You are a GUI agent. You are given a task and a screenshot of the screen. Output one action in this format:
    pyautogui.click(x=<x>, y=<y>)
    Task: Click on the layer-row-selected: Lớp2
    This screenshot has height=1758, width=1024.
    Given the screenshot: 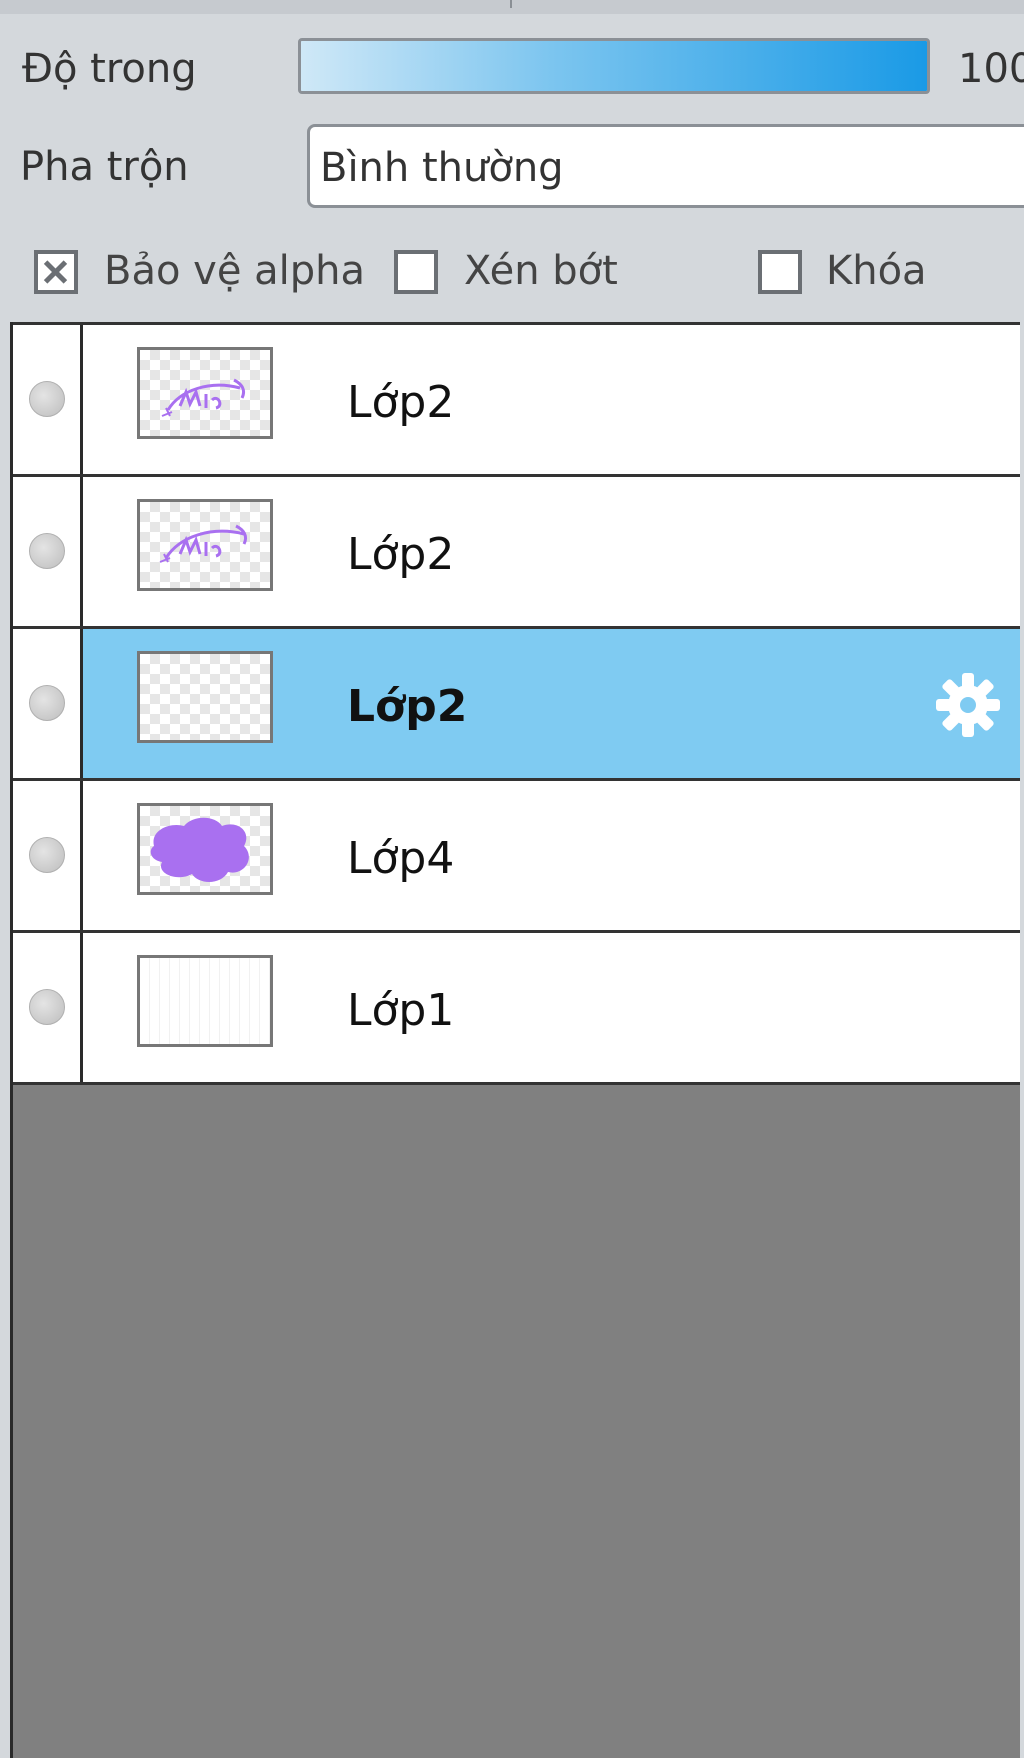 What is the action you would take?
    pyautogui.click(x=516, y=702)
    